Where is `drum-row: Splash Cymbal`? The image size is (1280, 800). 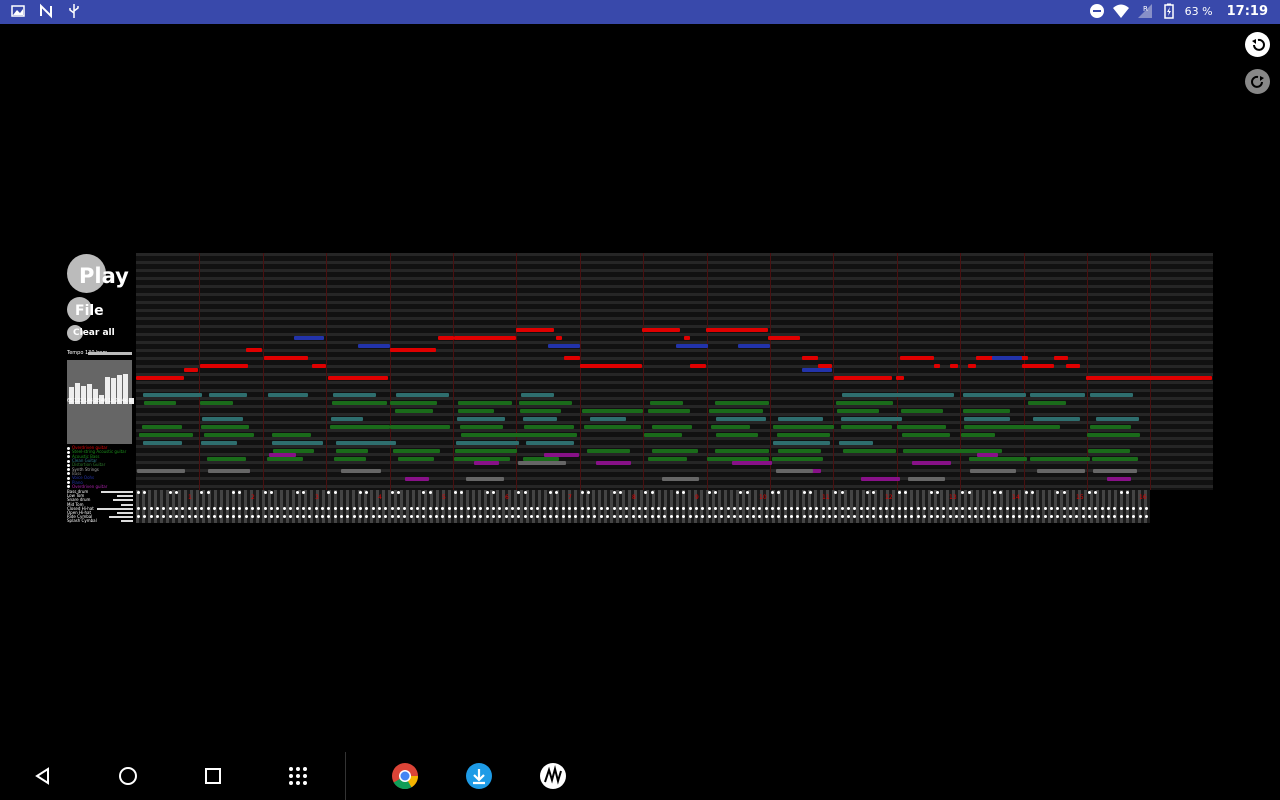 drum-row: Splash Cymbal is located at coordinates (100, 521).